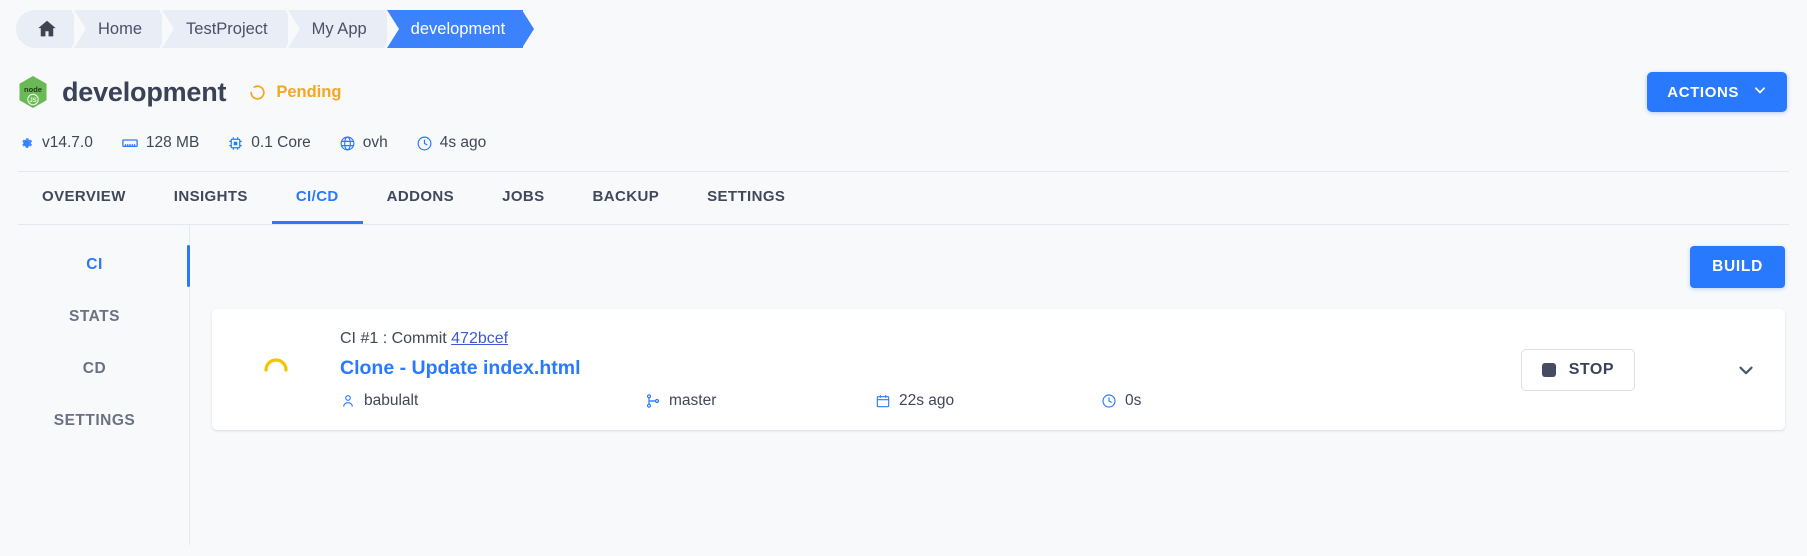 The image size is (1807, 556). I want to click on actions-button-label: ACTIONS, so click(1703, 92).